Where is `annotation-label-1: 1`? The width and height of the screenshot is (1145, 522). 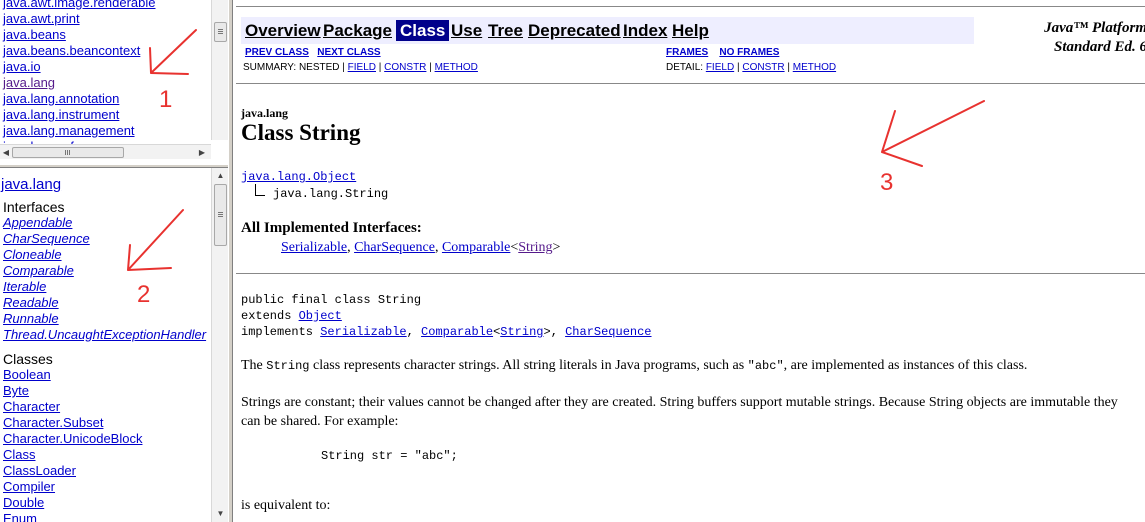 annotation-label-1: 1 is located at coordinates (166, 99).